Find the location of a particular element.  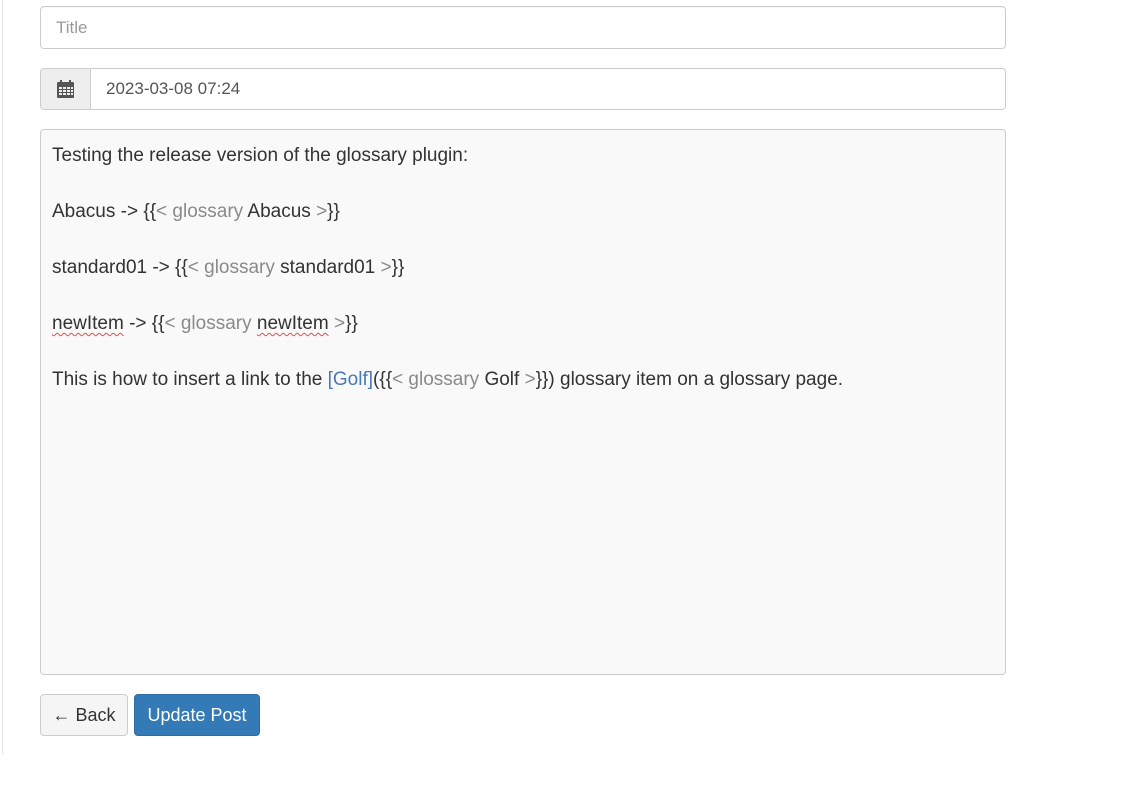

editor-text: This is how to insert a link to the is located at coordinates (190, 379).